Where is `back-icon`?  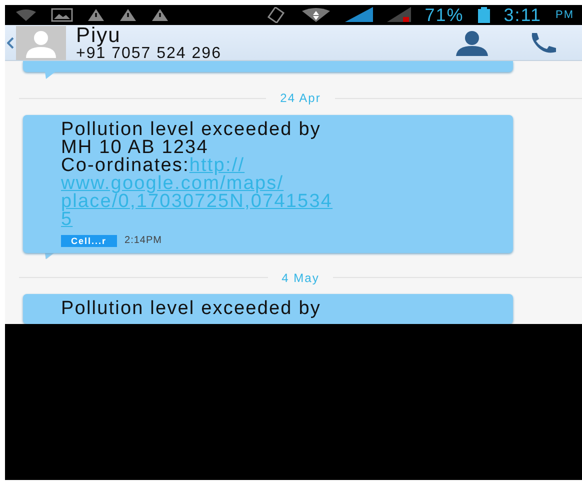 back-icon is located at coordinates (10, 42).